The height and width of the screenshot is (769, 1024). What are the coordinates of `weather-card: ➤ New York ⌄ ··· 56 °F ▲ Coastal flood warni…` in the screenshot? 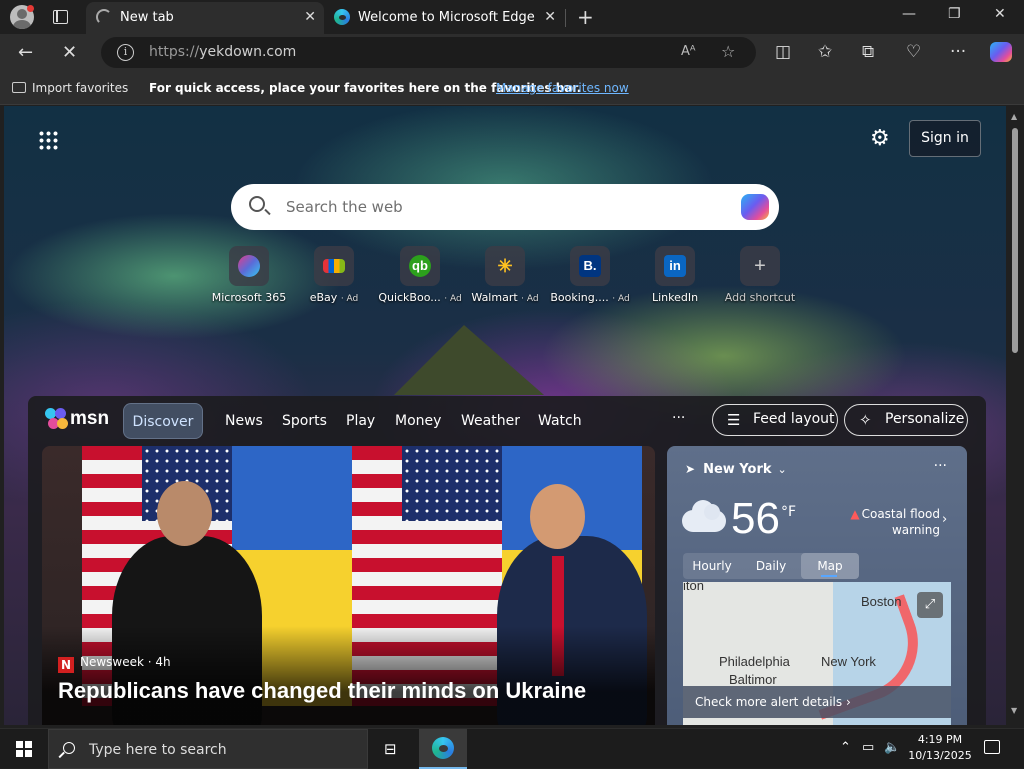 It's located at (817, 585).